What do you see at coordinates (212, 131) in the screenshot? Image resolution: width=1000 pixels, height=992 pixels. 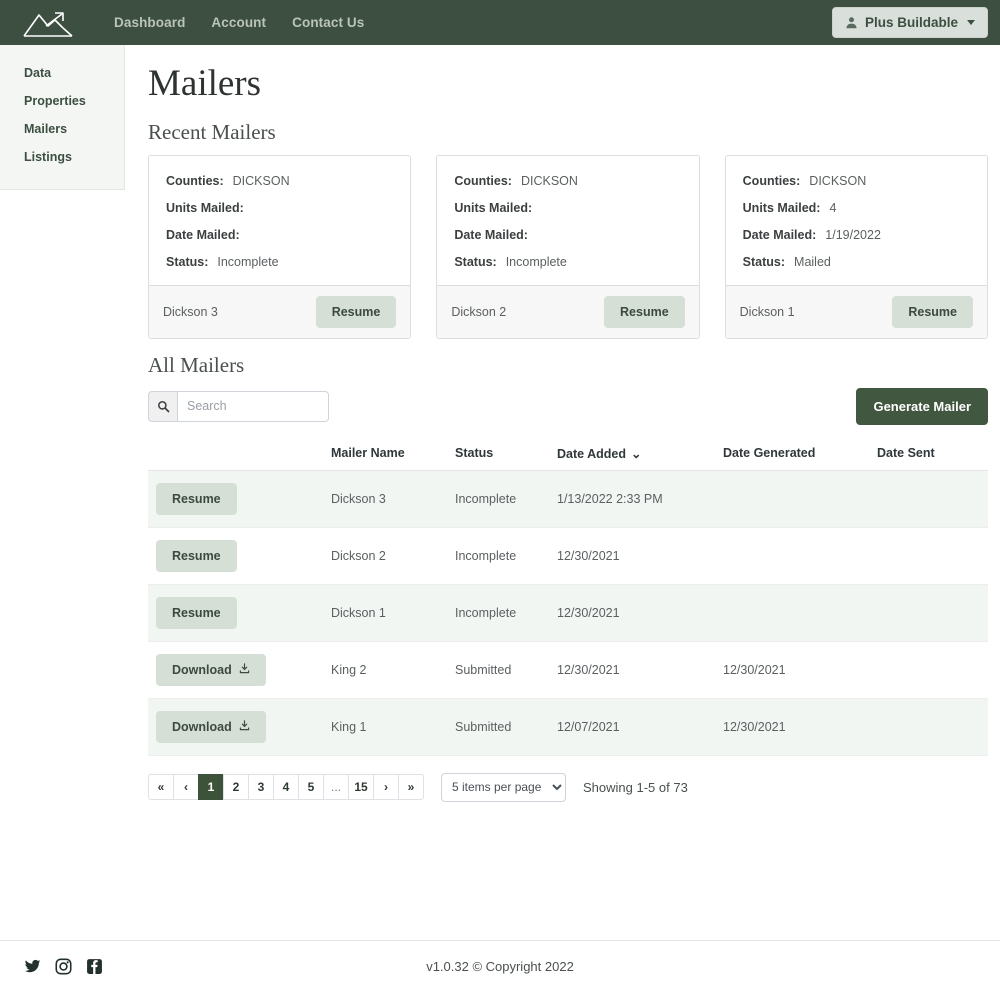 I see `recent-mailers-heading: Recent Mailers` at bounding box center [212, 131].